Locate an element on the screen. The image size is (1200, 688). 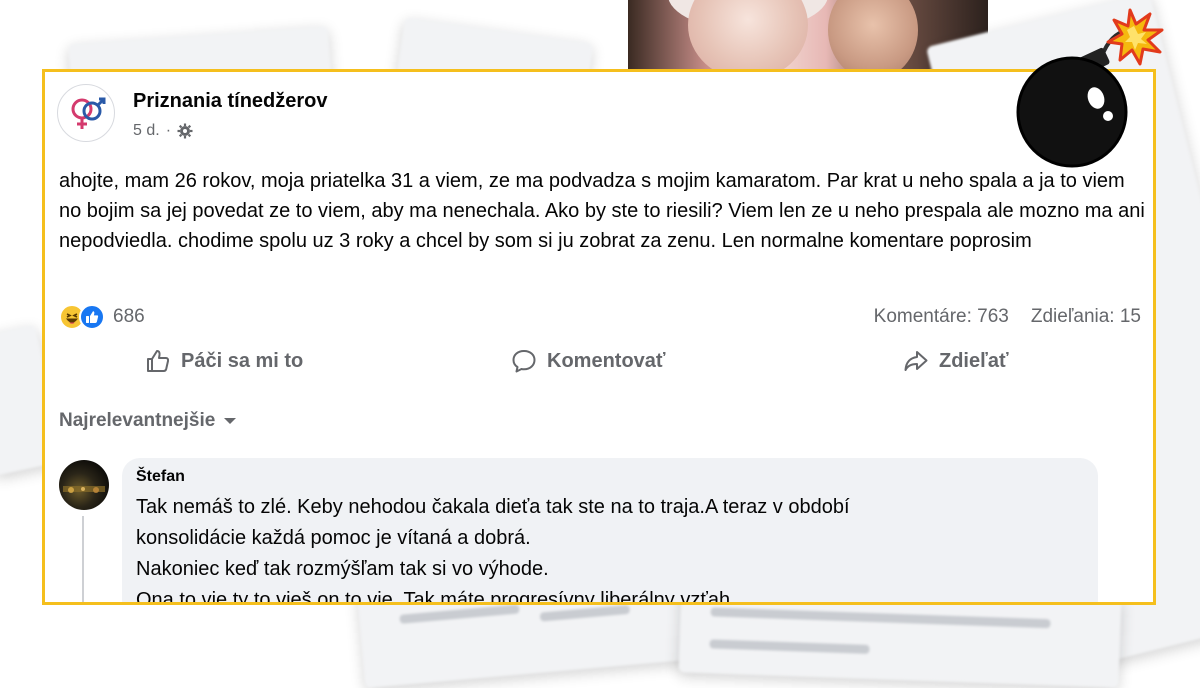
page-logo-icon is located at coordinates (88, 113).